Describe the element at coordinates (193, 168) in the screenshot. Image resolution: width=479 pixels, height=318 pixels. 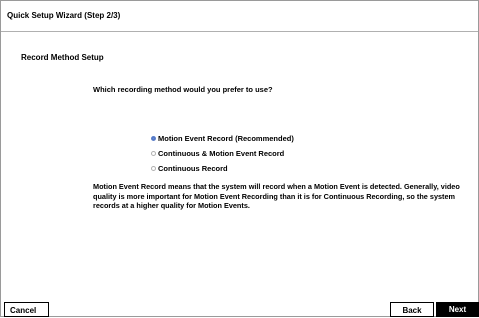
I see `option-label: Continuous Record` at that location.